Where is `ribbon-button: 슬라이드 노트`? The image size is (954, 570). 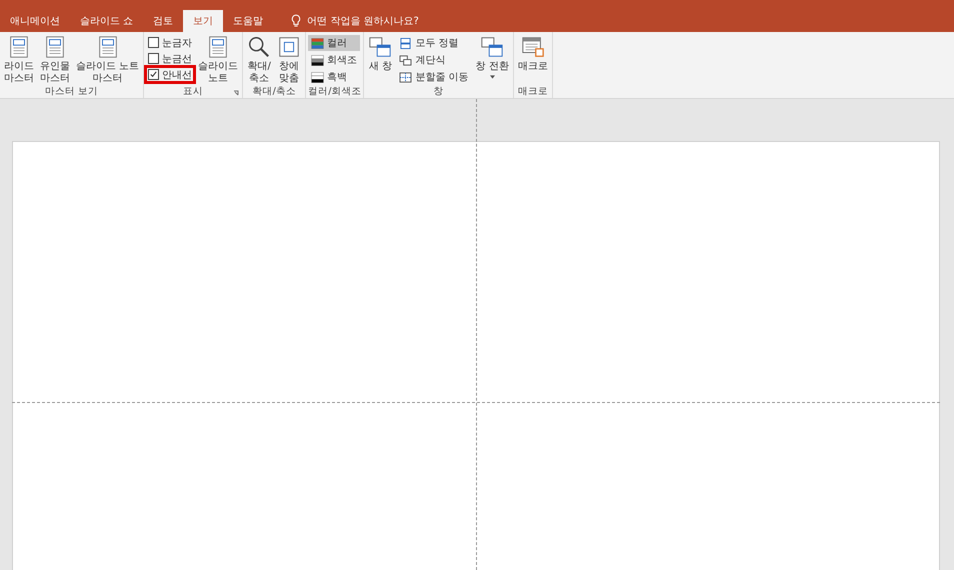 ribbon-button: 슬라이드 노트 is located at coordinates (218, 59).